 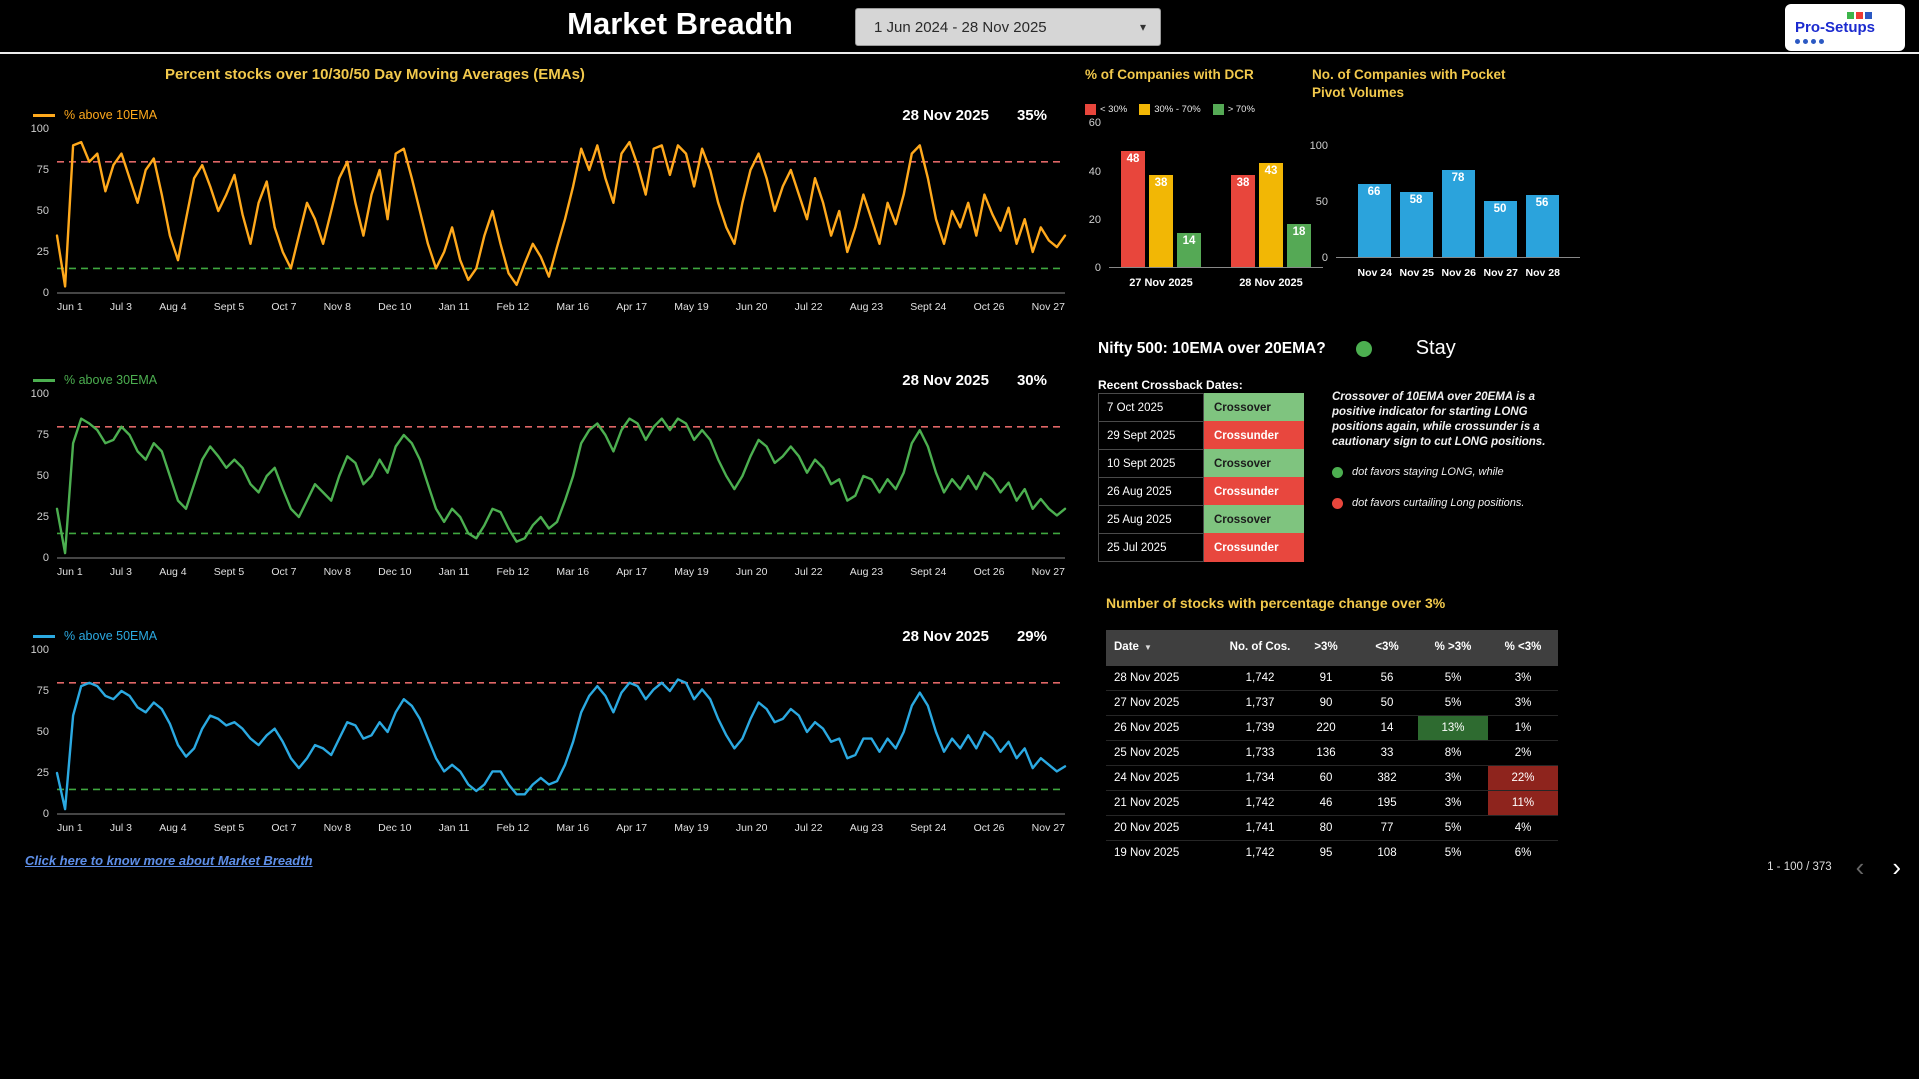 I want to click on table-row: 24 Nov 2025 1,734 60 382 3% 22%, so click(x=1332, y=778).